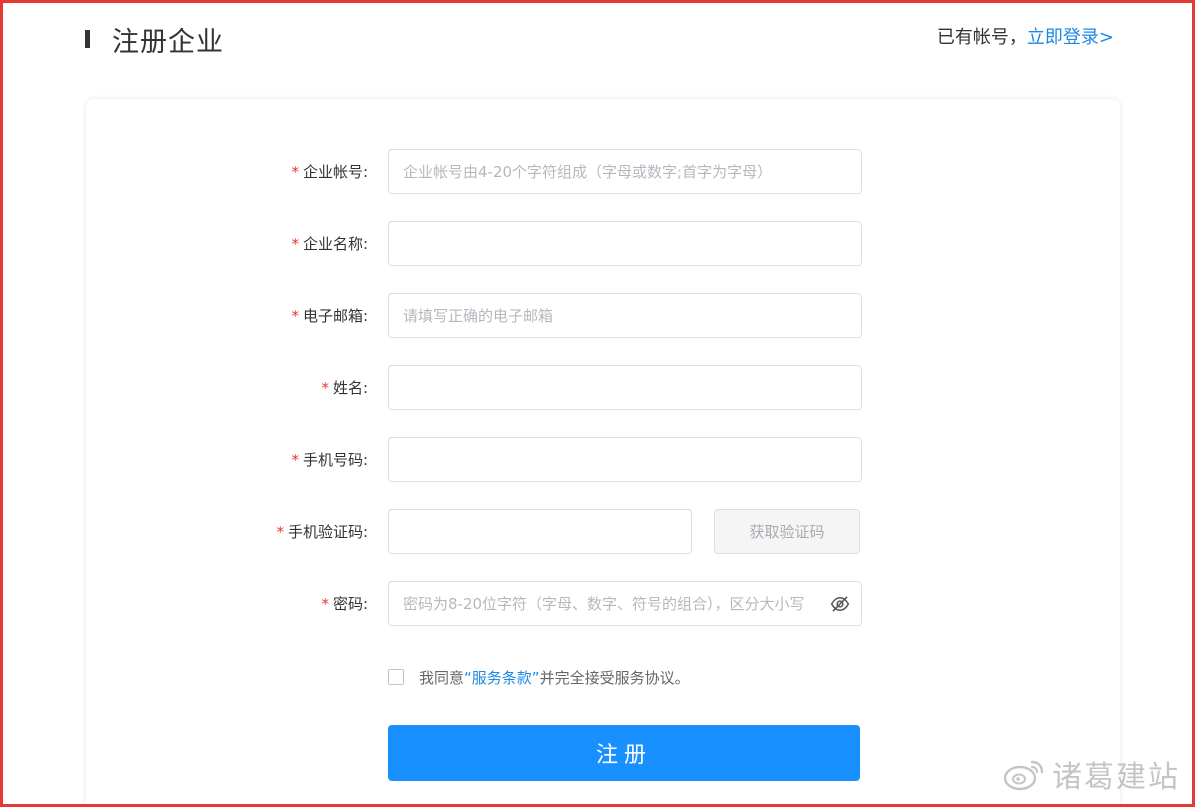 The width and height of the screenshot is (1195, 807). I want to click on company-name-label-text: 企业名称:, so click(335, 244).